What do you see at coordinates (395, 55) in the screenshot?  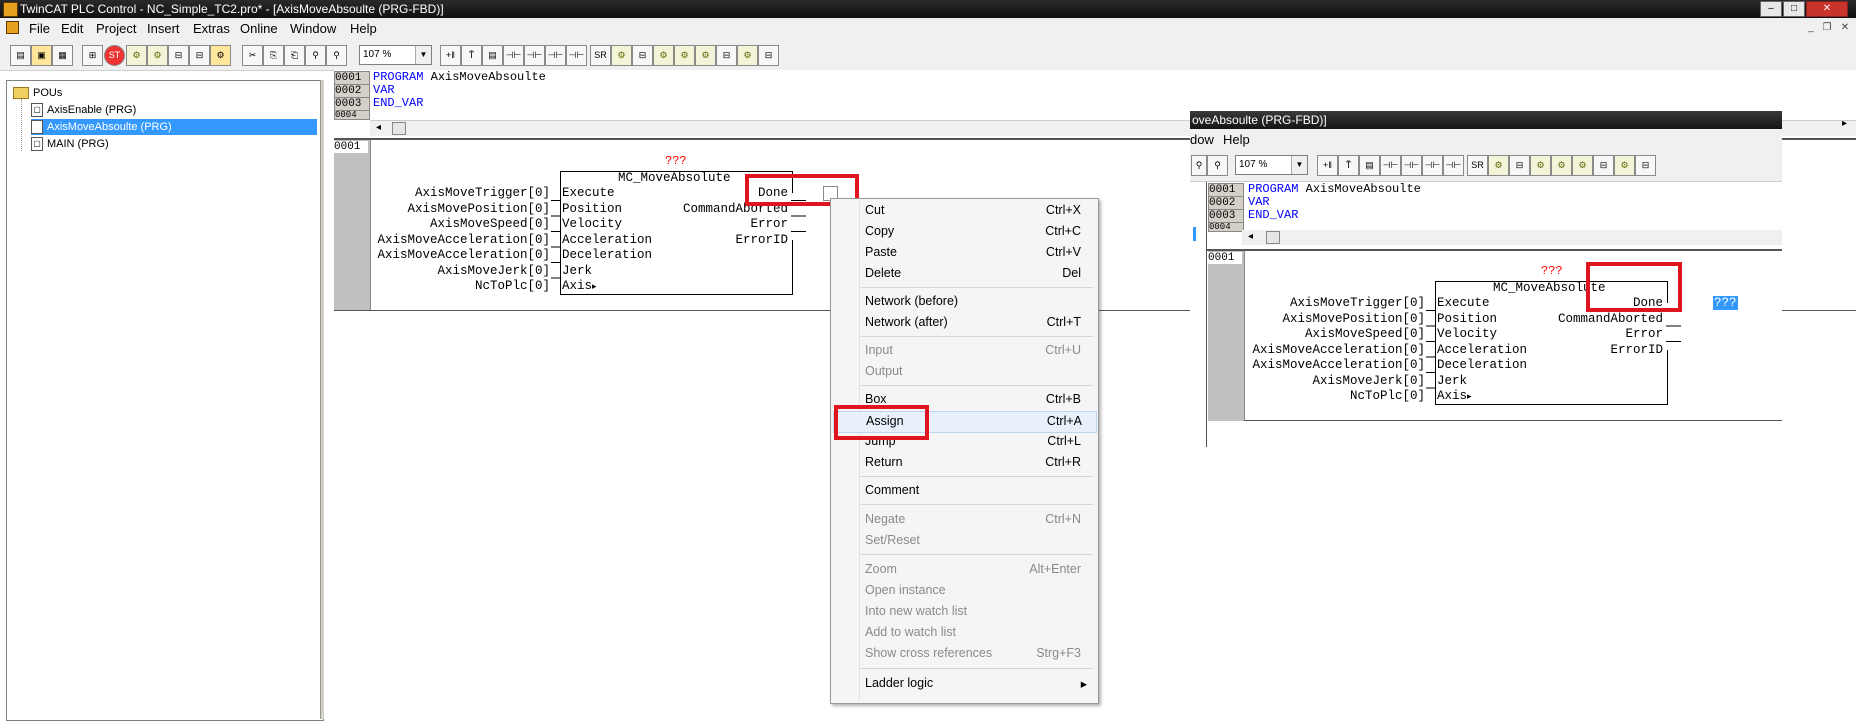 I see `zoom-select: 107 % ▼` at bounding box center [395, 55].